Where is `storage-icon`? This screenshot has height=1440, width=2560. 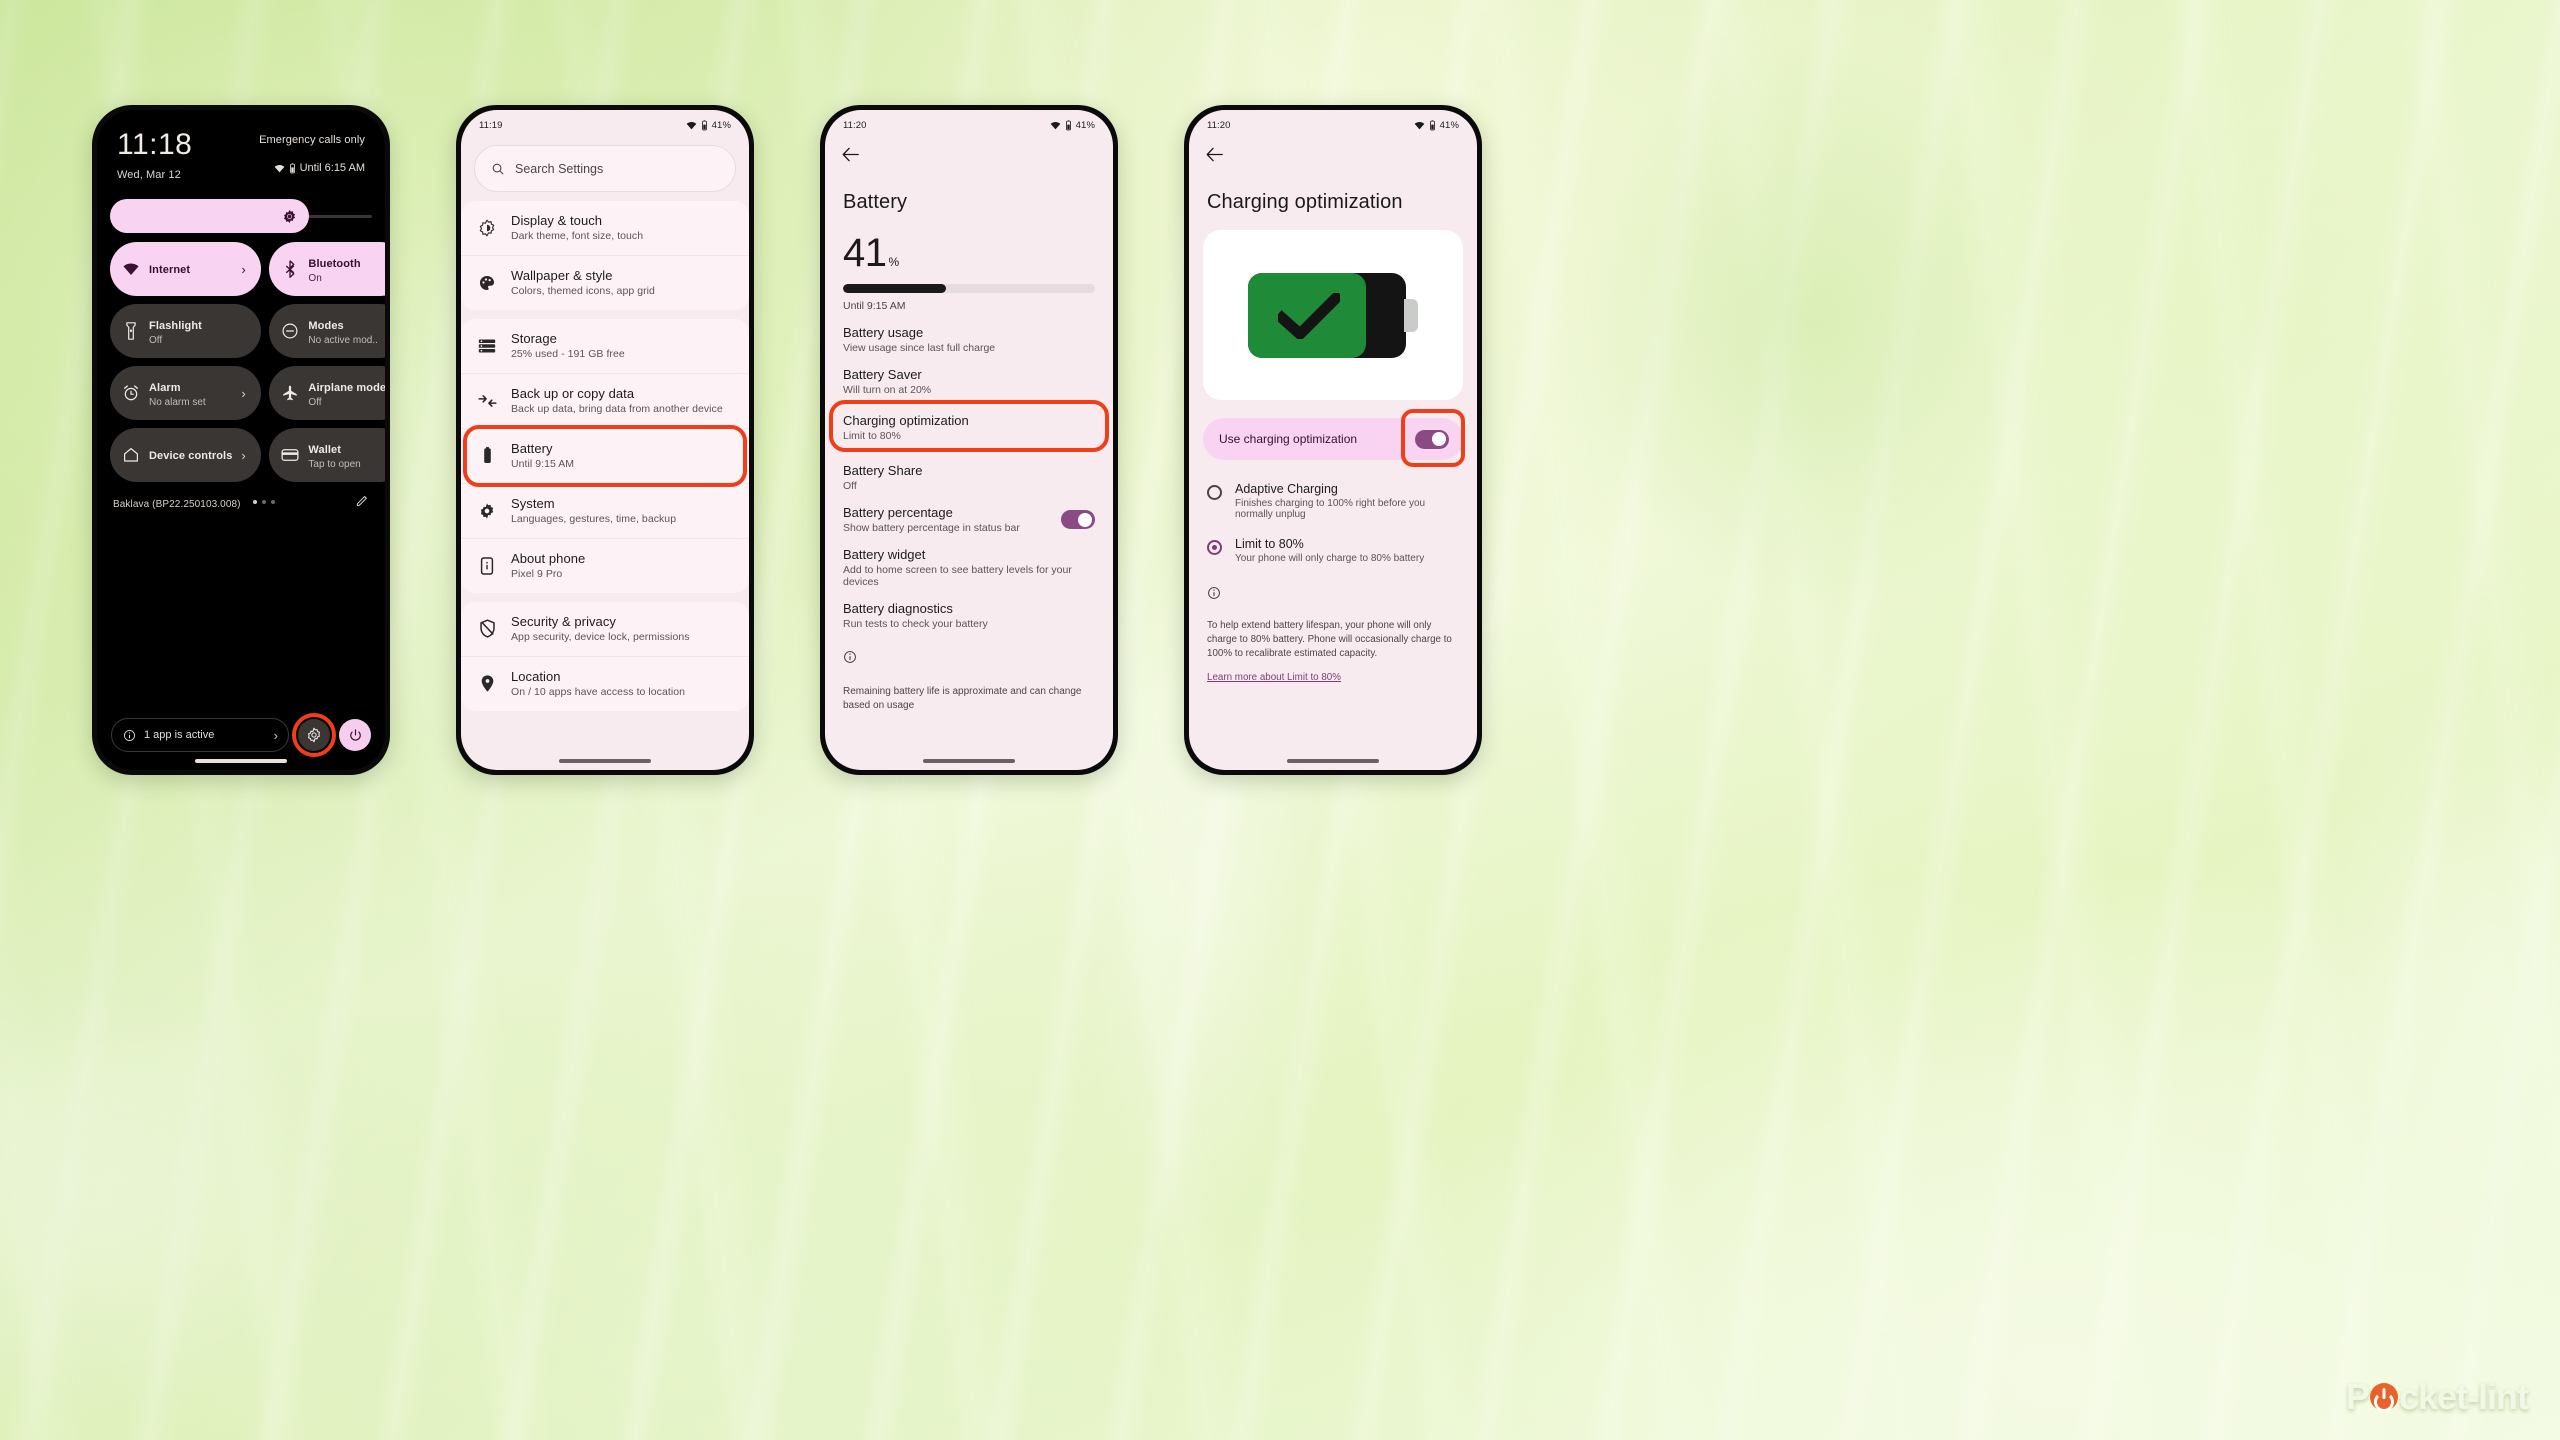 storage-icon is located at coordinates (487, 346).